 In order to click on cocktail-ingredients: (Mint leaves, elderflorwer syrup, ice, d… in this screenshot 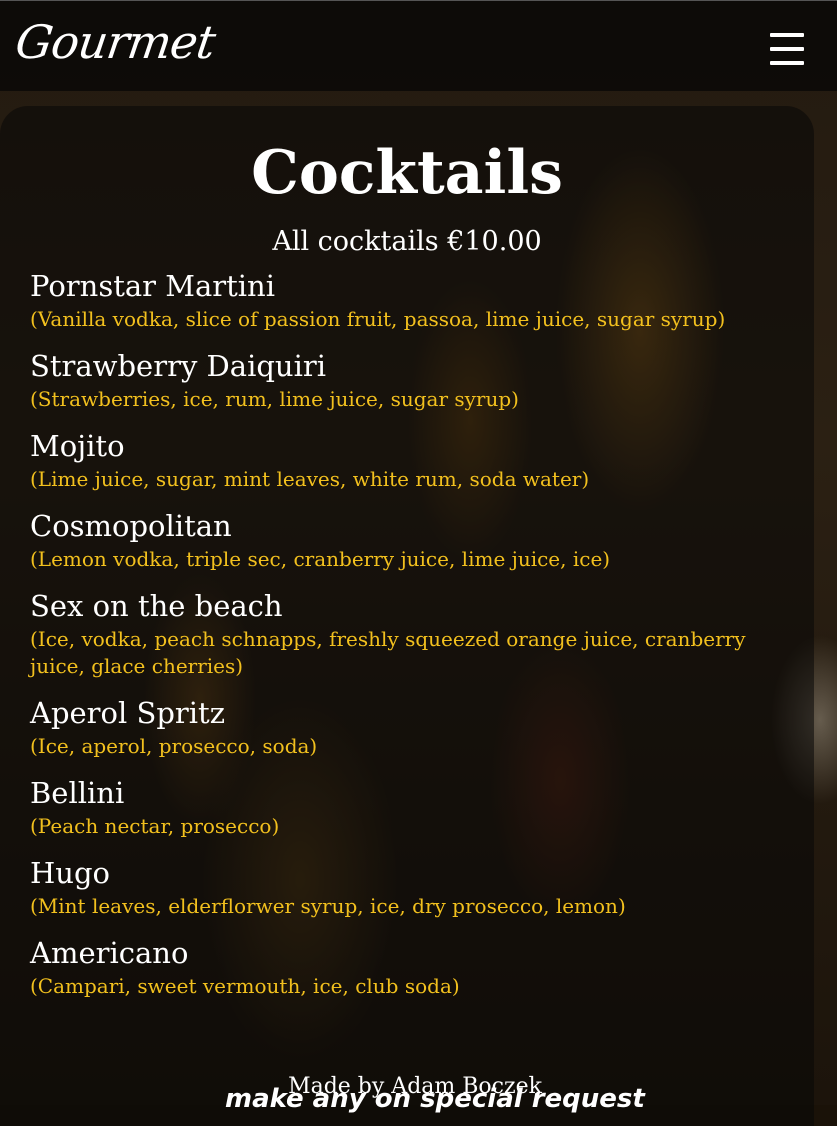, I will do `click(328, 906)`.